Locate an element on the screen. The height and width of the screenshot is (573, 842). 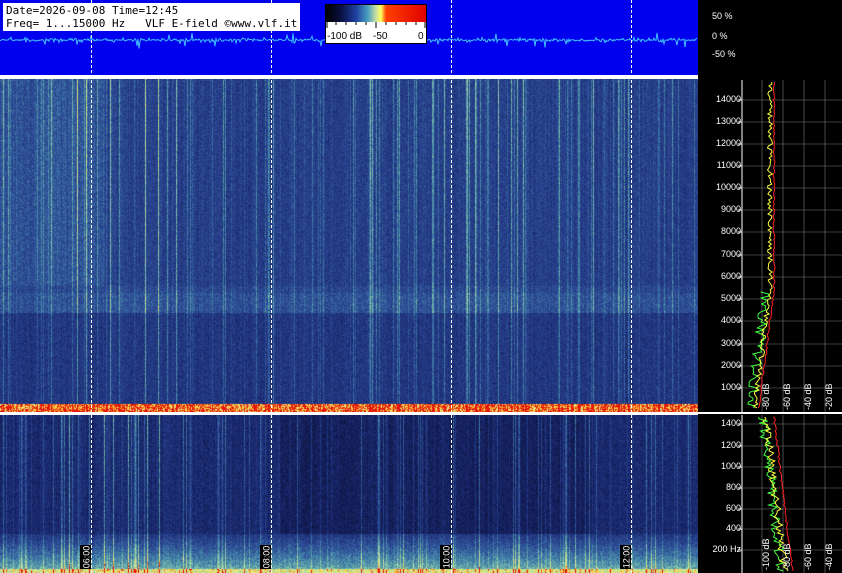
freq-axis-label: 1000 is located at coordinates (730, 387).